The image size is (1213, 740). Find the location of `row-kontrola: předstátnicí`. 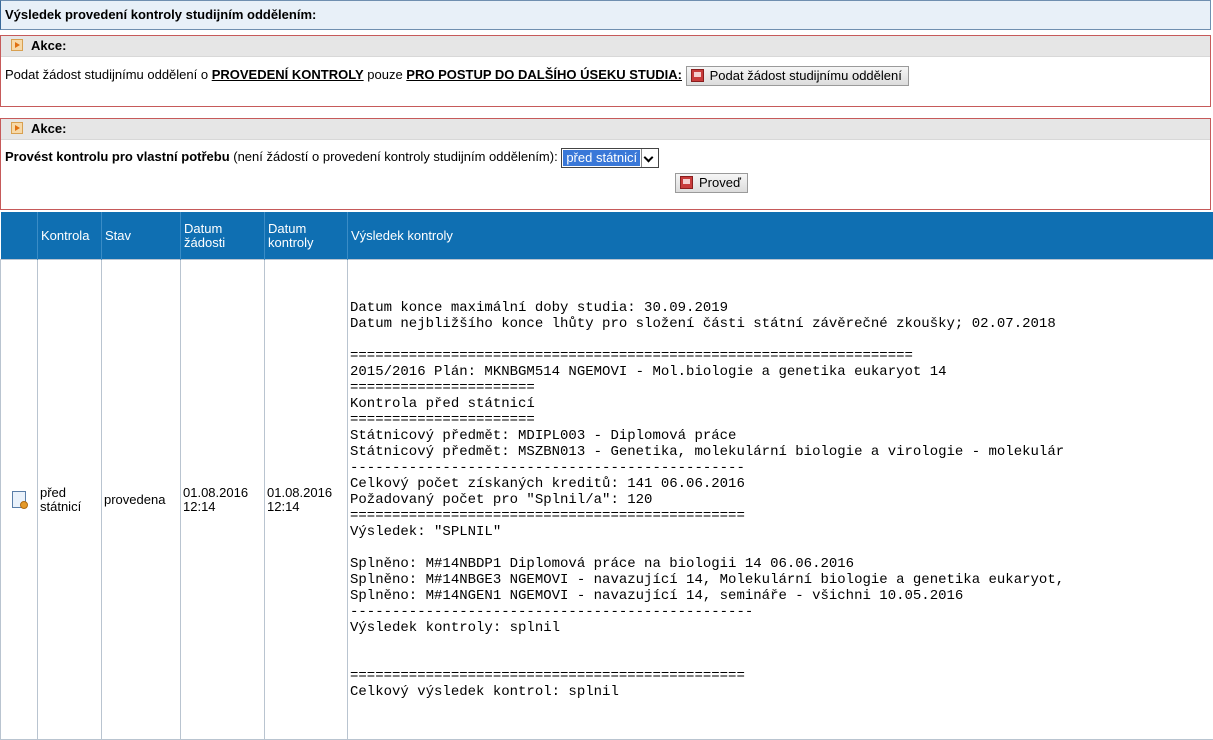

row-kontrola: předstátnicí is located at coordinates (70, 500).